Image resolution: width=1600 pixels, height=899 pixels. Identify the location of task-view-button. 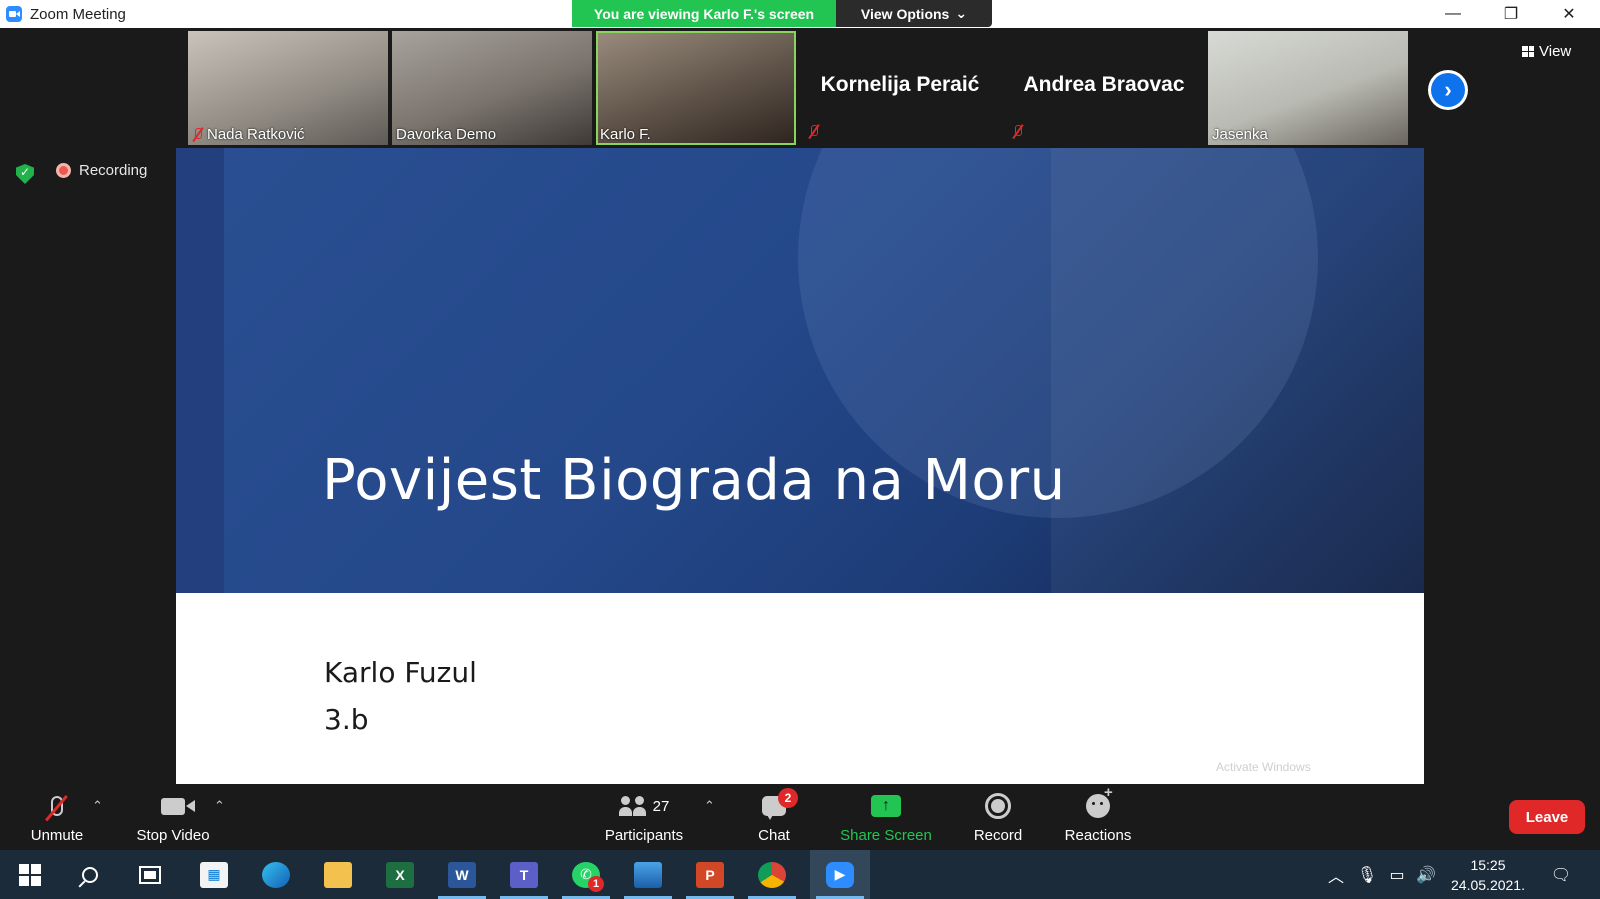
(150, 874).